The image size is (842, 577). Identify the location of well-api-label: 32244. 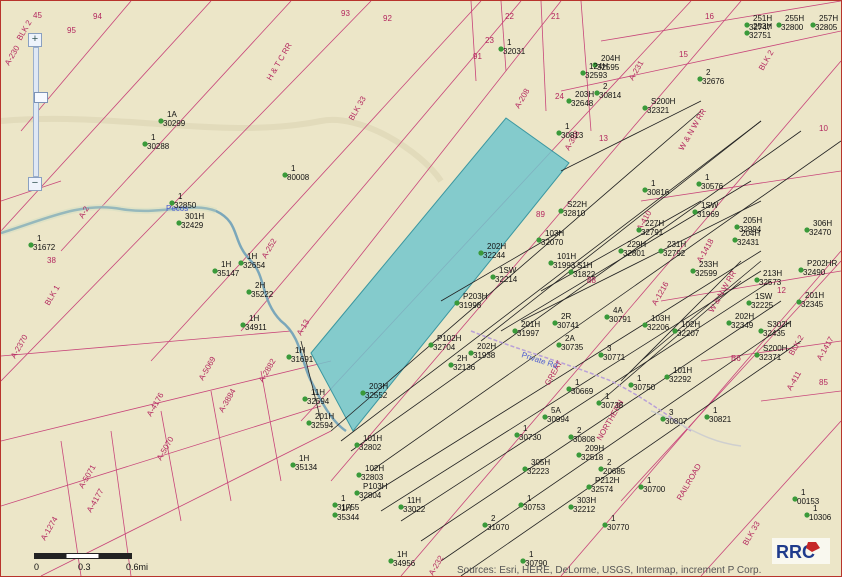
(494, 255).